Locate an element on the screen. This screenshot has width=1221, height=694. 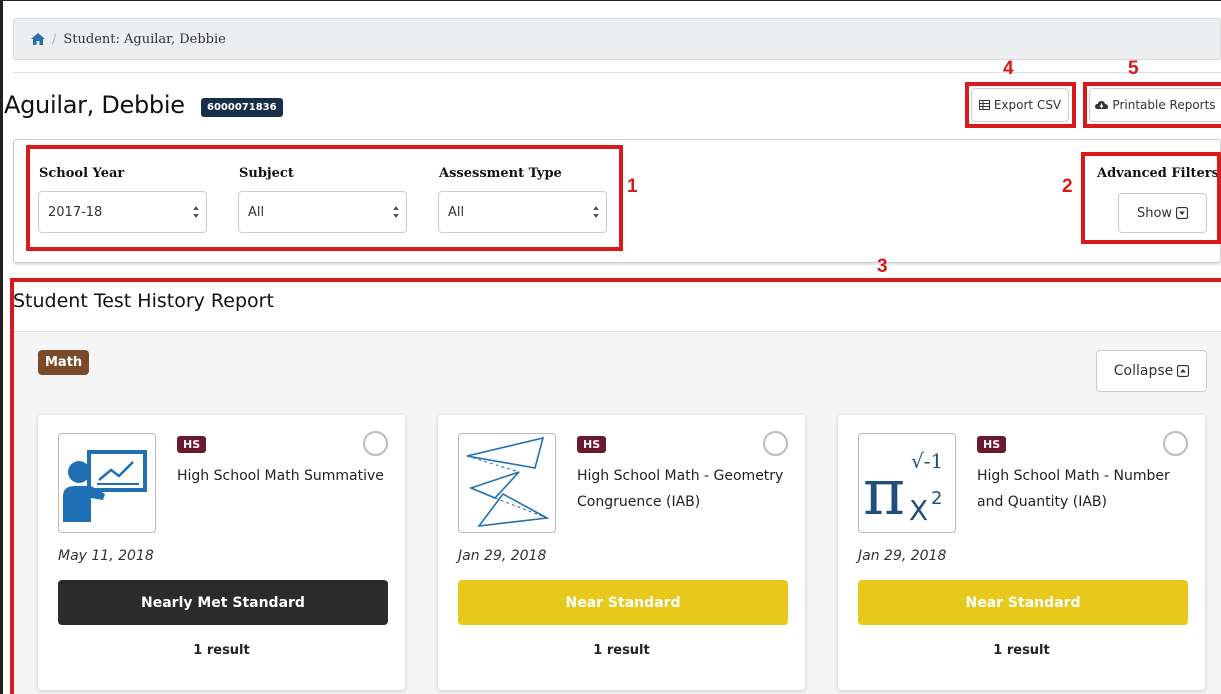
callout-box-advanced-filters is located at coordinates (1151, 198).